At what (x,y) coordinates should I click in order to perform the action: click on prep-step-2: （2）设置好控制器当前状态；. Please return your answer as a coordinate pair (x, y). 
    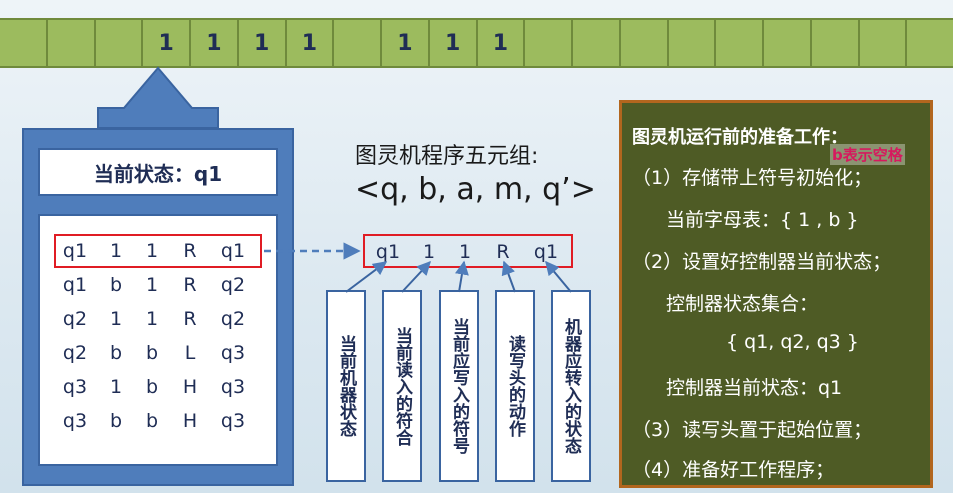
    Looking at the image, I should click on (762, 262).